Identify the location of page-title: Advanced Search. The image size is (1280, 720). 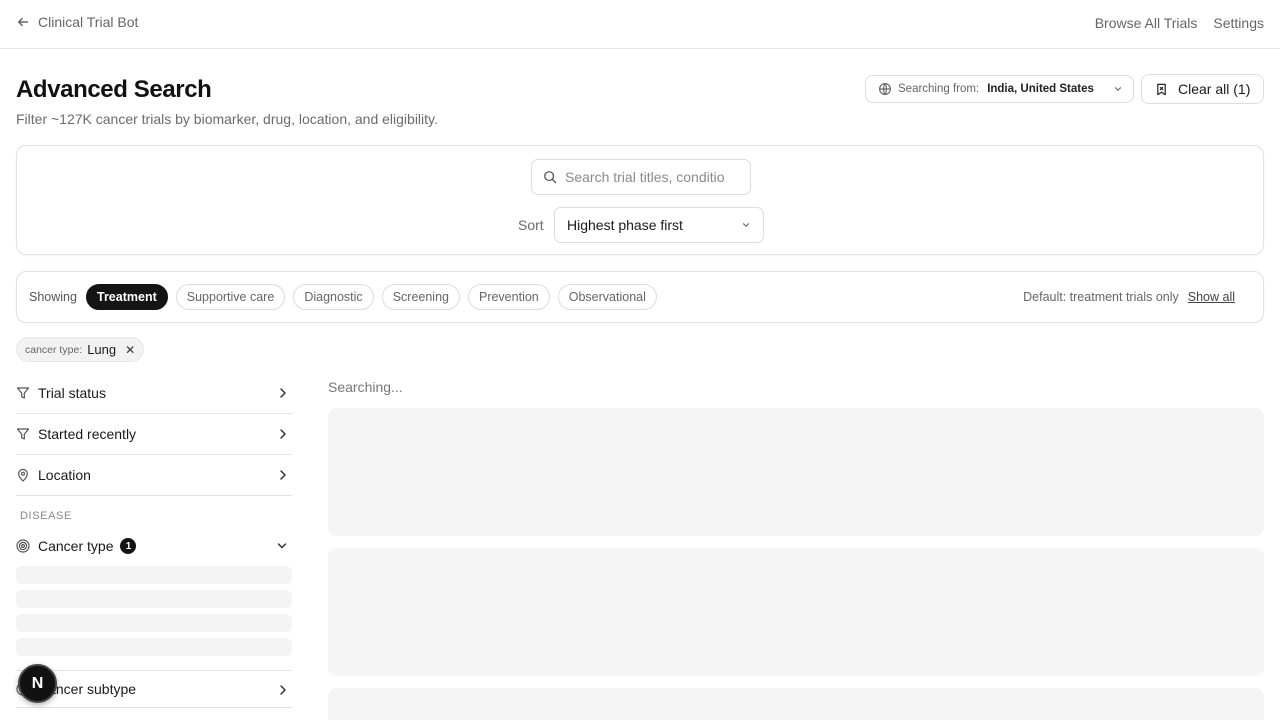
(114, 89).